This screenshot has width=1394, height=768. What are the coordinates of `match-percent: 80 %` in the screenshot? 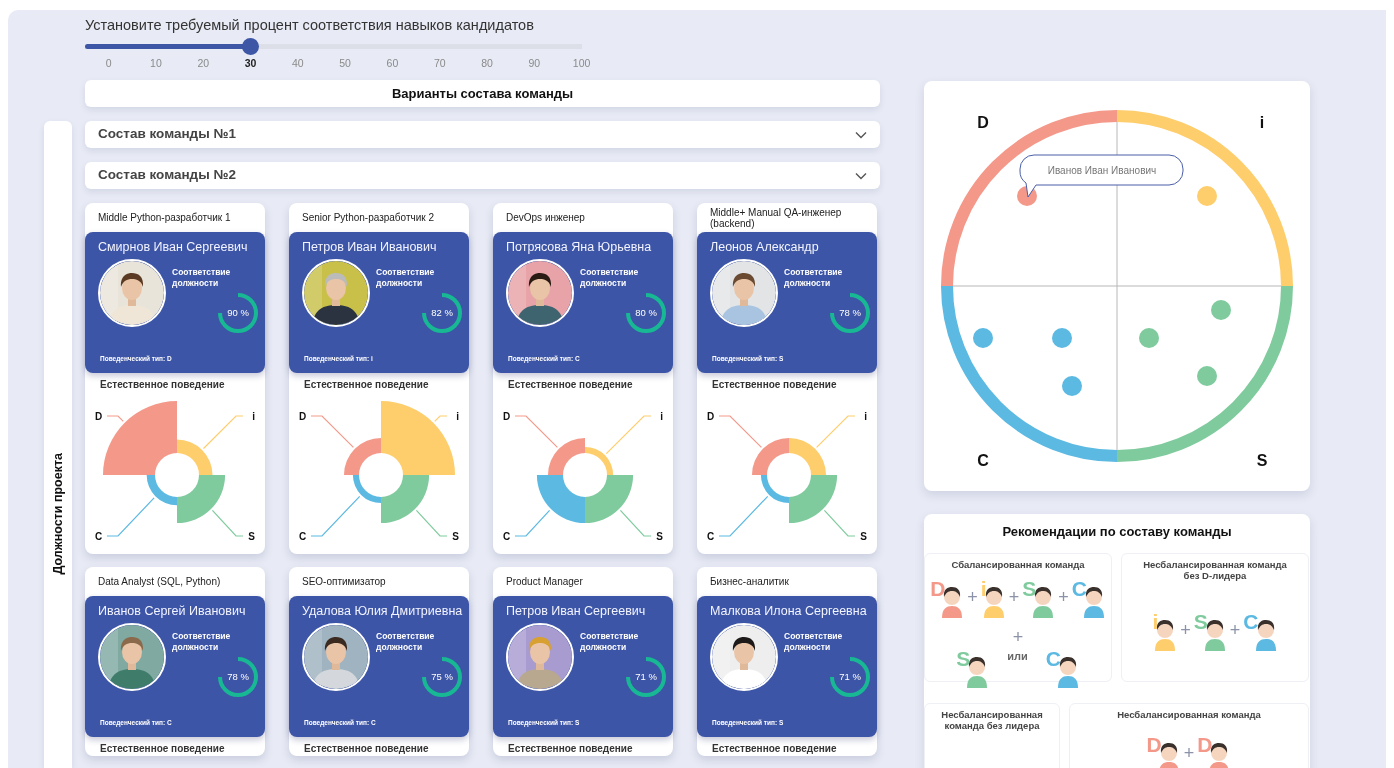 It's located at (646, 312).